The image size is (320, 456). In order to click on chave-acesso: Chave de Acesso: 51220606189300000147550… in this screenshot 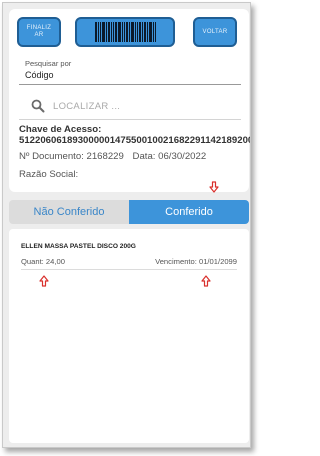, I will do `click(134, 135)`.